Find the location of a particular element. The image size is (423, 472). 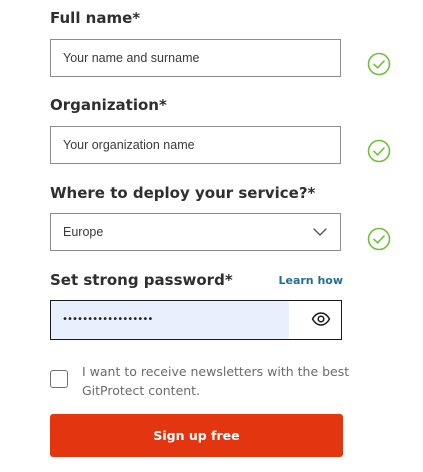

deploy-selected-value: Europe is located at coordinates (83, 232).